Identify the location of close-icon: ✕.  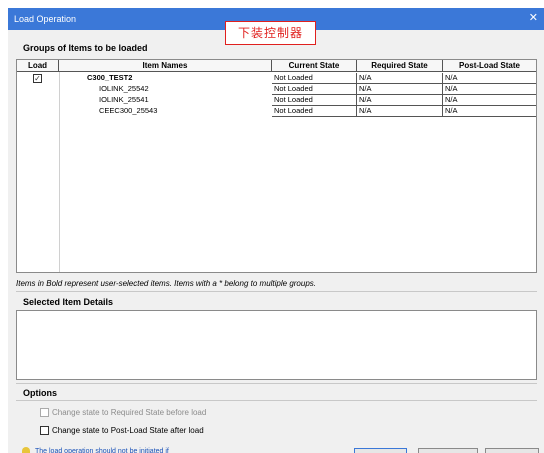
(533, 18).